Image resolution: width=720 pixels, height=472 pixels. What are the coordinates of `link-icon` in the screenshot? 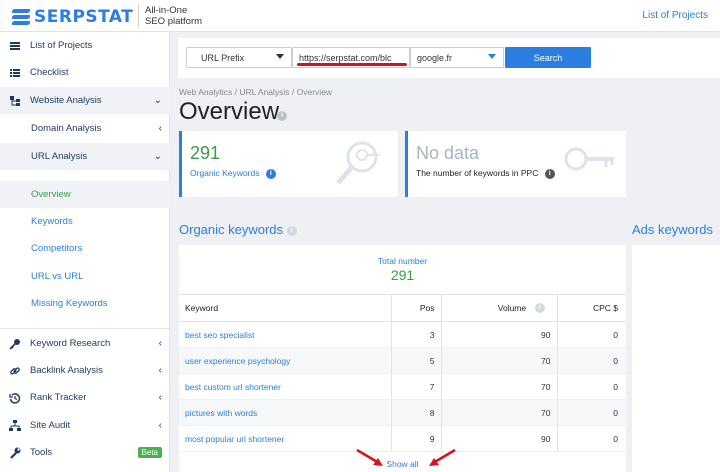 It's located at (15, 371).